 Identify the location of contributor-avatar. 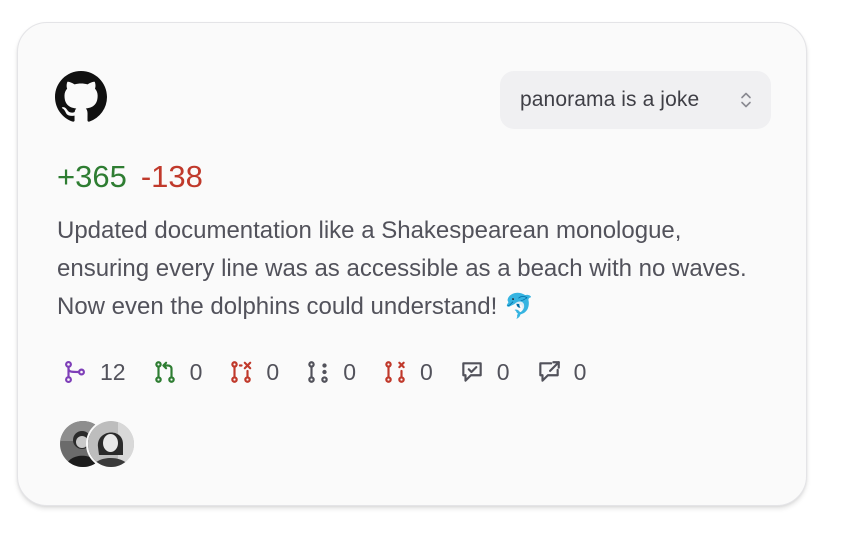
(111, 444).